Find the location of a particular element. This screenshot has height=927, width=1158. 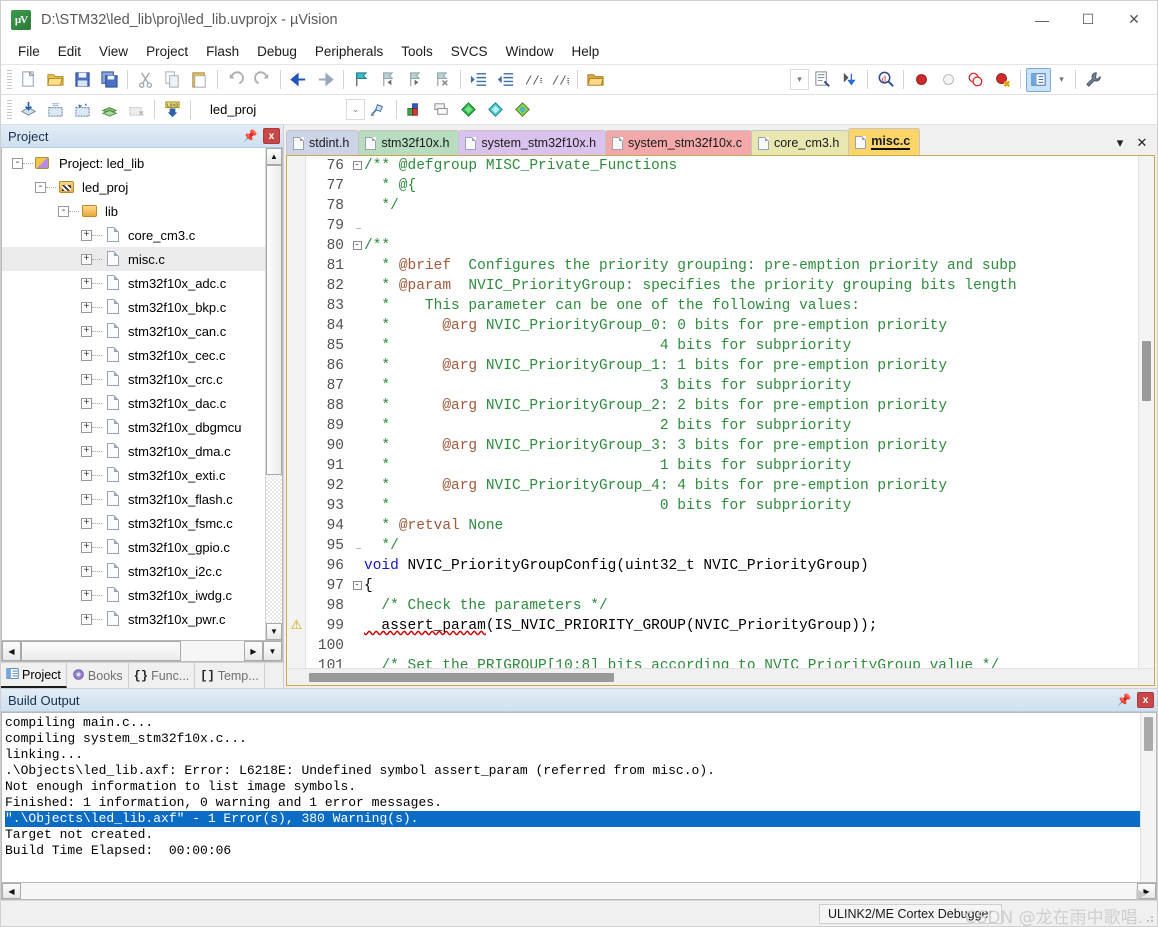

close-button: ✕ is located at coordinates (1134, 20).